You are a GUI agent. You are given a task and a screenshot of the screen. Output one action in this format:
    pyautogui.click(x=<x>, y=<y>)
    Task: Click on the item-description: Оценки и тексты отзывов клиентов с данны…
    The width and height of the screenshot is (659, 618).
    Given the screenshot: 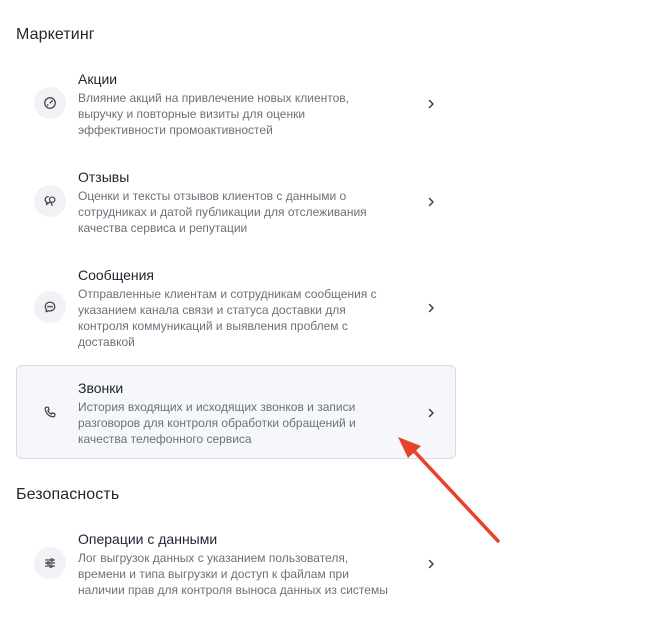 What is the action you would take?
    pyautogui.click(x=222, y=212)
    